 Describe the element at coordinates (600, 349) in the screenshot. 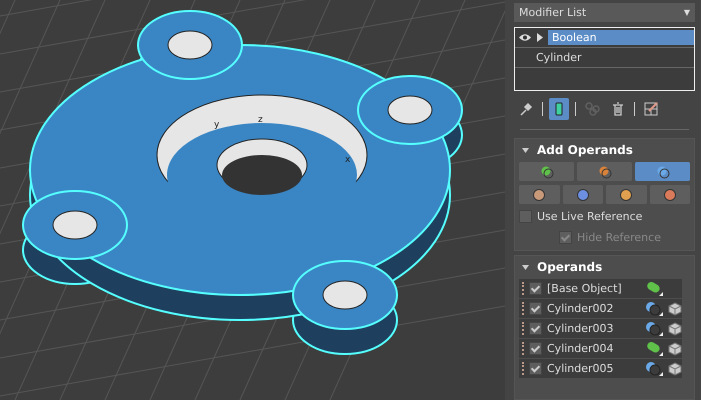

I see `operand-list-item: Cylinder004` at that location.